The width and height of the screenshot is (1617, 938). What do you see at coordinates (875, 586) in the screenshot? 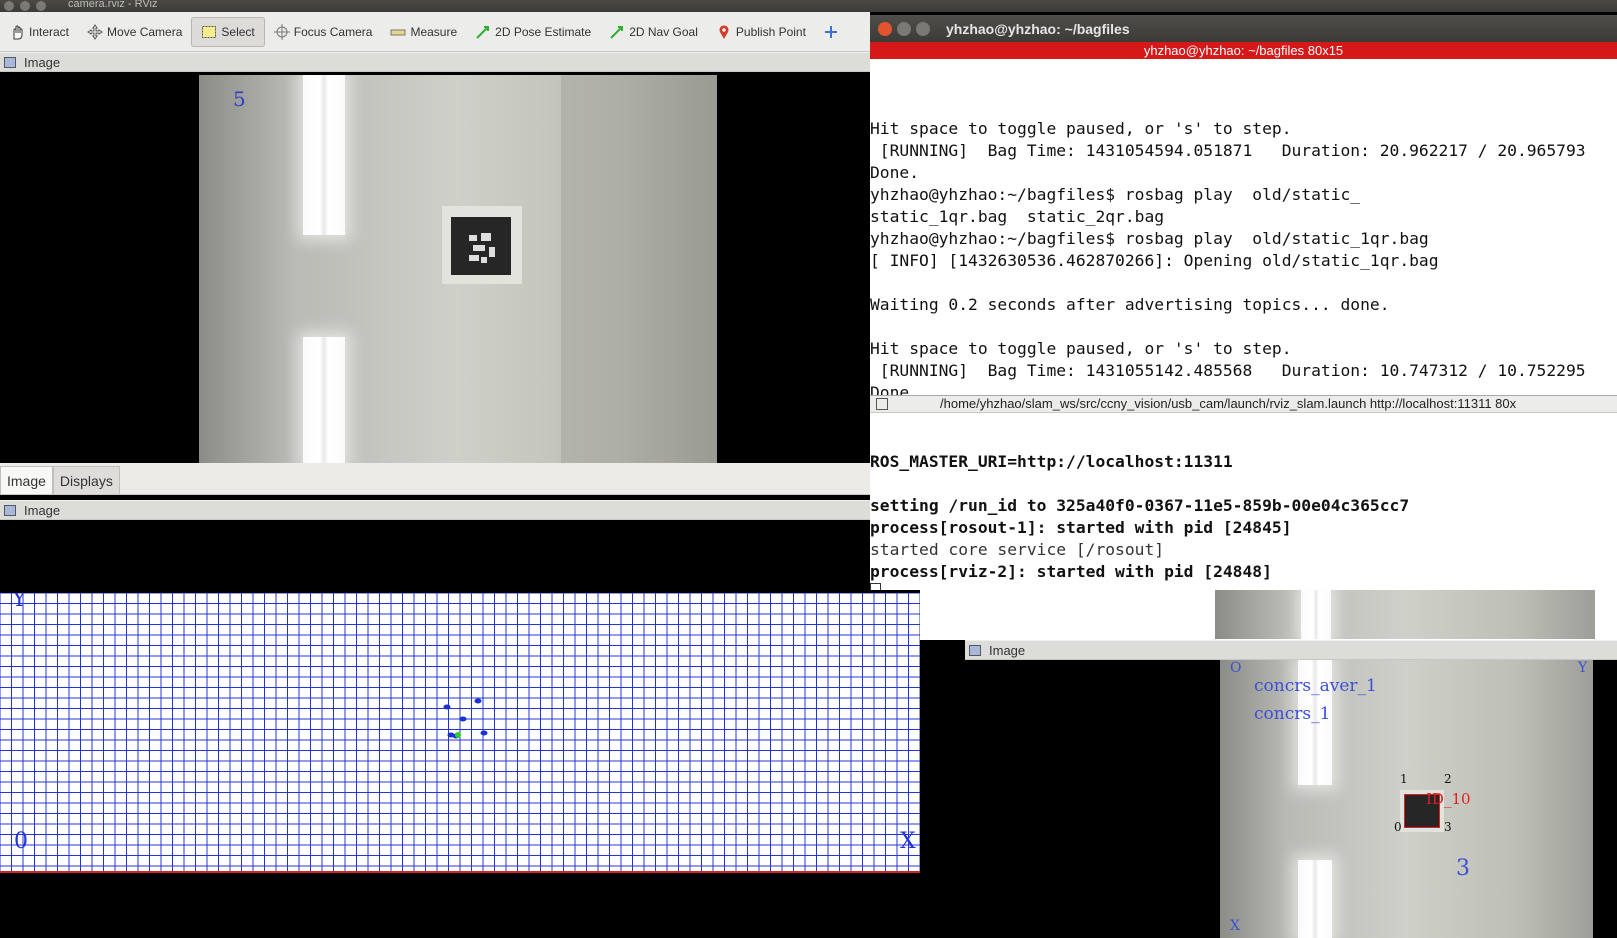
I see `terminal-cursor` at bounding box center [875, 586].